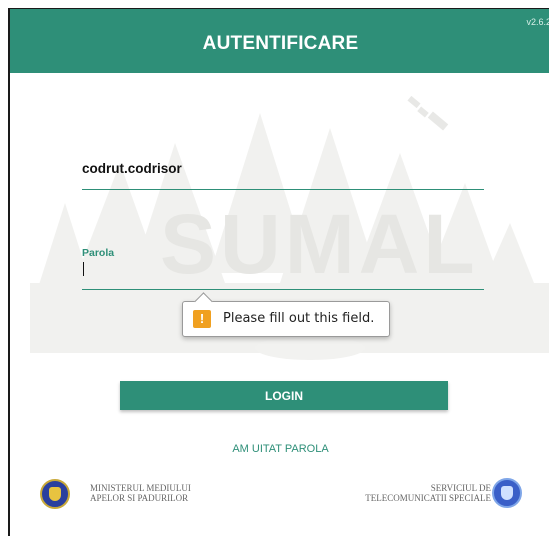  What do you see at coordinates (284, 395) in the screenshot?
I see `login-button: LOGIN` at bounding box center [284, 395].